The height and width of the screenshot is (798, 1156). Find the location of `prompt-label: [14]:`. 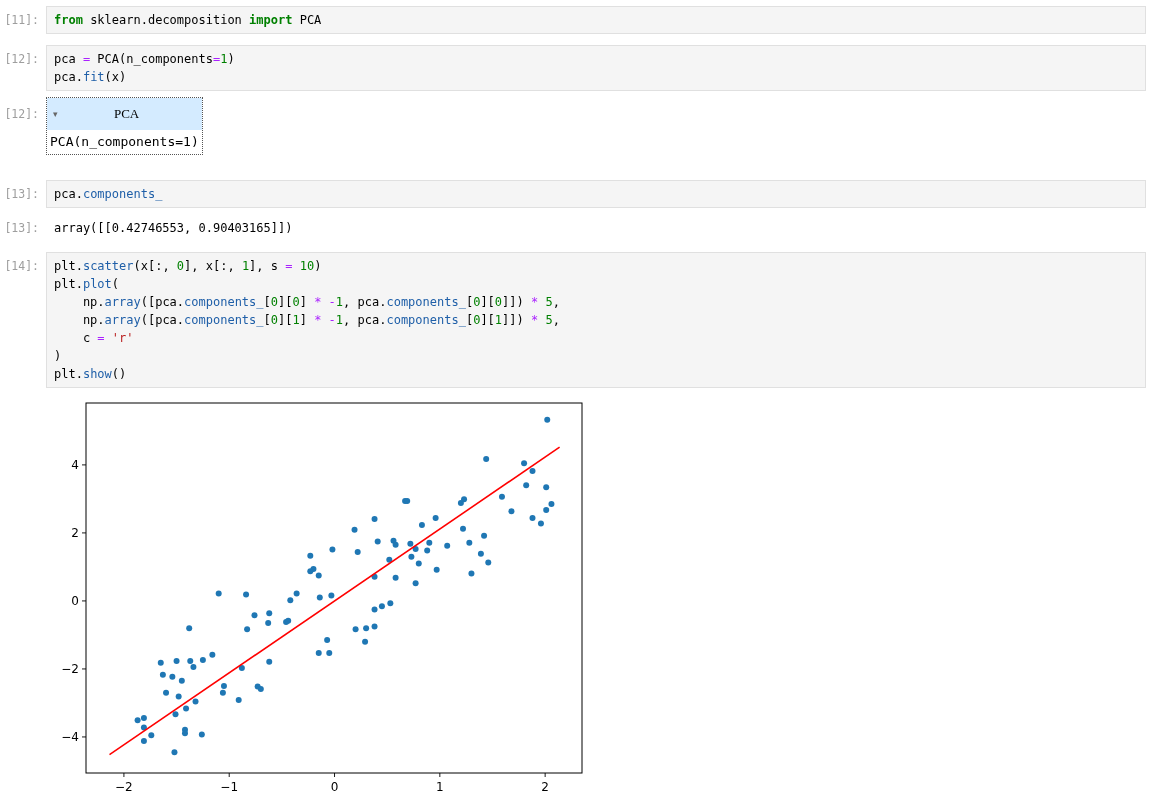

prompt-label: [14]: is located at coordinates (21, 266).